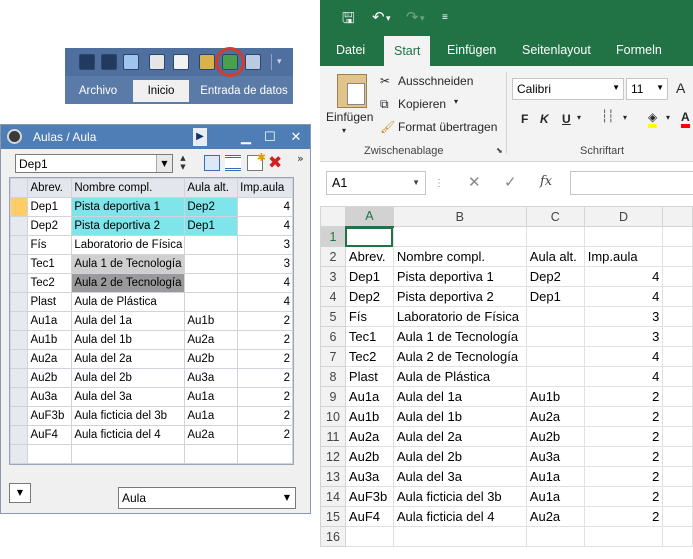 Image resolution: width=693 pixels, height=559 pixels. Describe the element at coordinates (333, 536) in the screenshot. I see `row-header: 16` at that location.